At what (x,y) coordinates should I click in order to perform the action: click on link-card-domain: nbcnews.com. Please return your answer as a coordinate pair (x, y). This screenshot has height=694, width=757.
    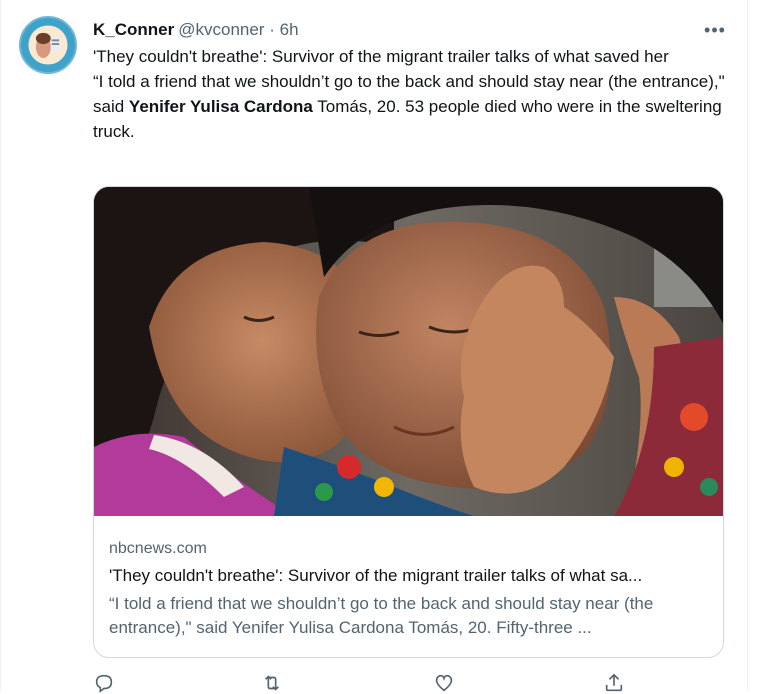
    Looking at the image, I should click on (158, 548).